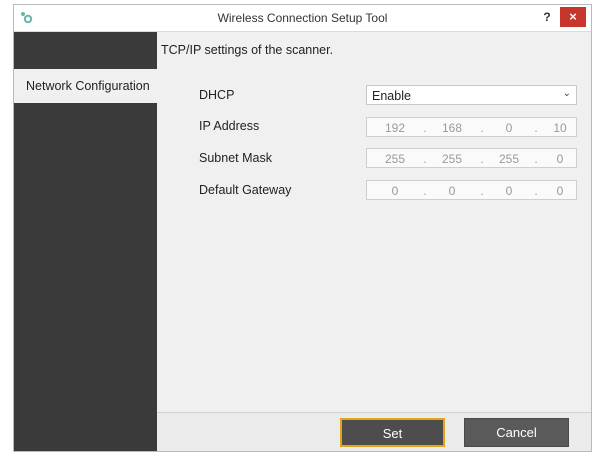 The image size is (596, 455). I want to click on default-gateway-field: 0 . 0 . 0 . 0, so click(471, 190).